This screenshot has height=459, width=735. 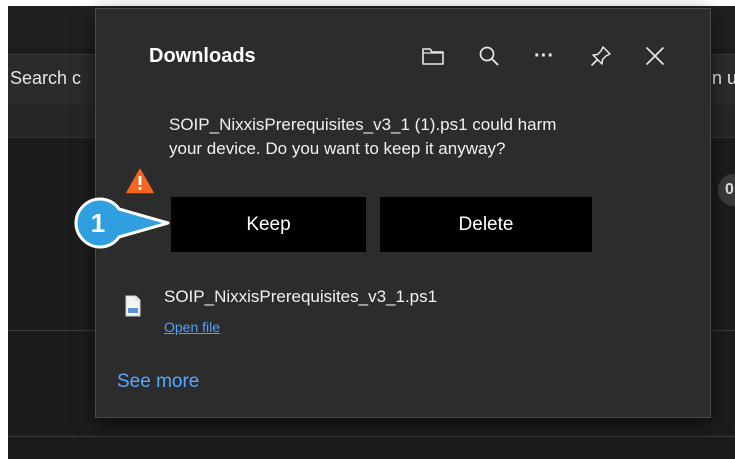 What do you see at coordinates (544, 56) in the screenshot?
I see `more-icon: ···` at bounding box center [544, 56].